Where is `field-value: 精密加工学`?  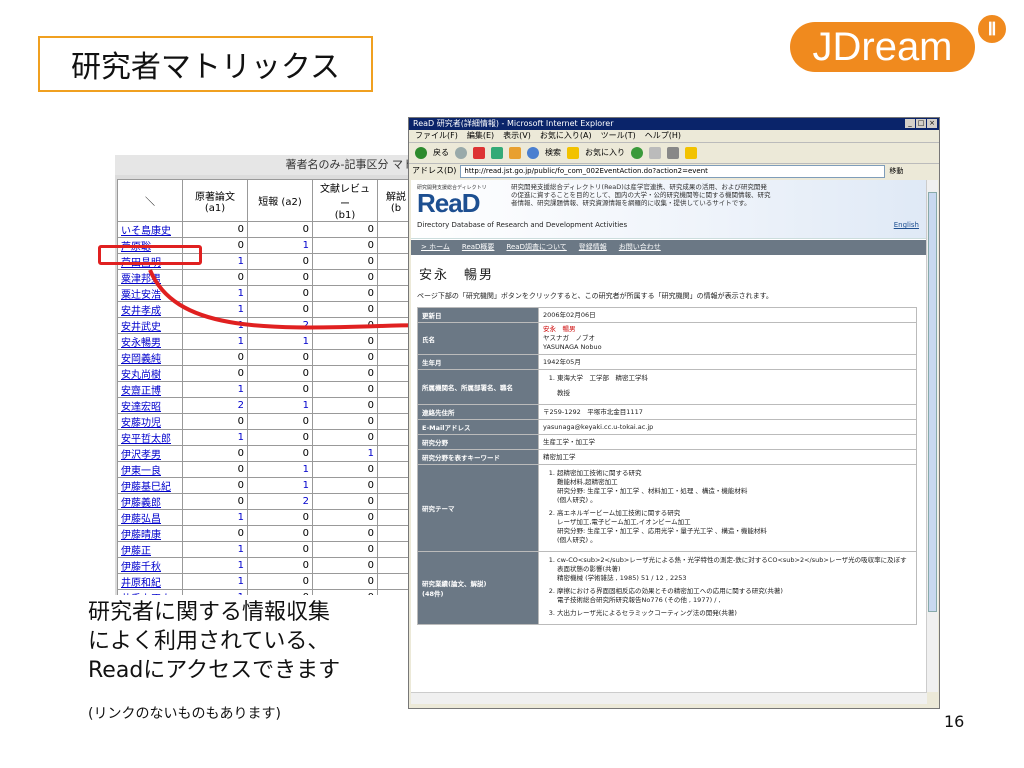
field-value: 精密加工学 is located at coordinates (727, 457).